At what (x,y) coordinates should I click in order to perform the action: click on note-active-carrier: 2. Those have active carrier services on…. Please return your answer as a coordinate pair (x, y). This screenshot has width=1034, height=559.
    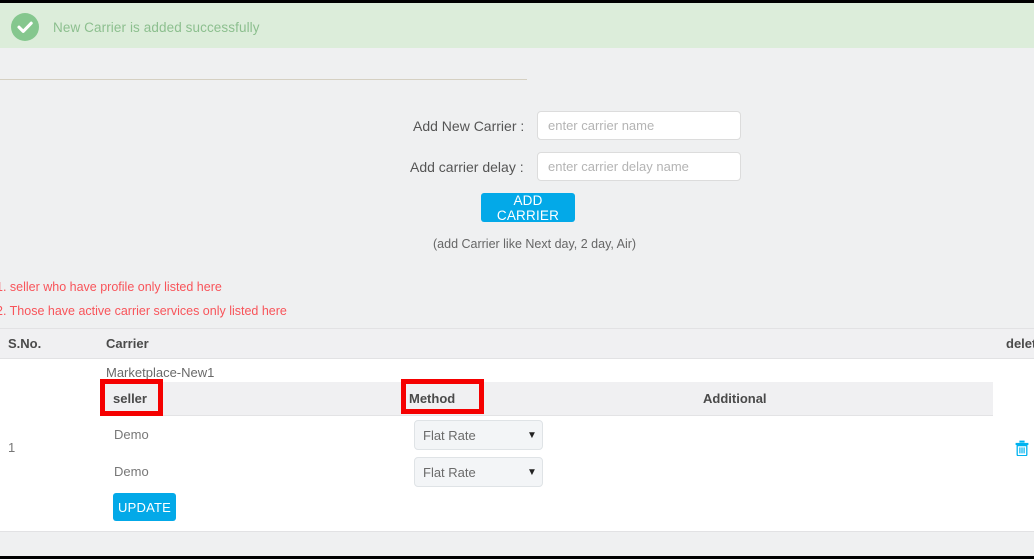
    Looking at the image, I should click on (143, 311).